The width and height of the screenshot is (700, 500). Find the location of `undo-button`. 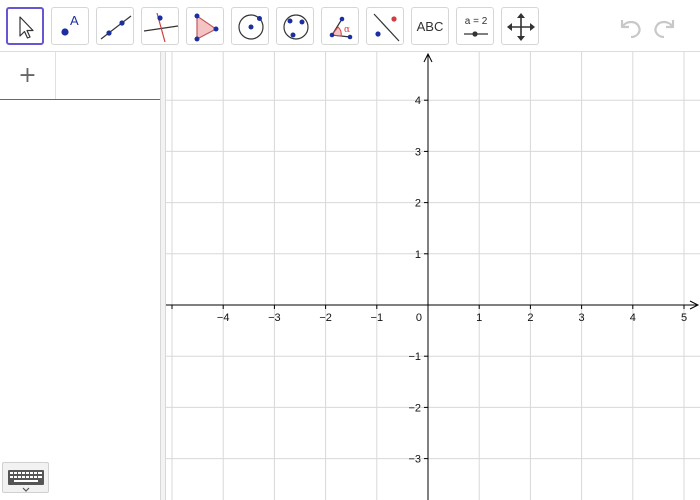

undo-button is located at coordinates (629, 27).